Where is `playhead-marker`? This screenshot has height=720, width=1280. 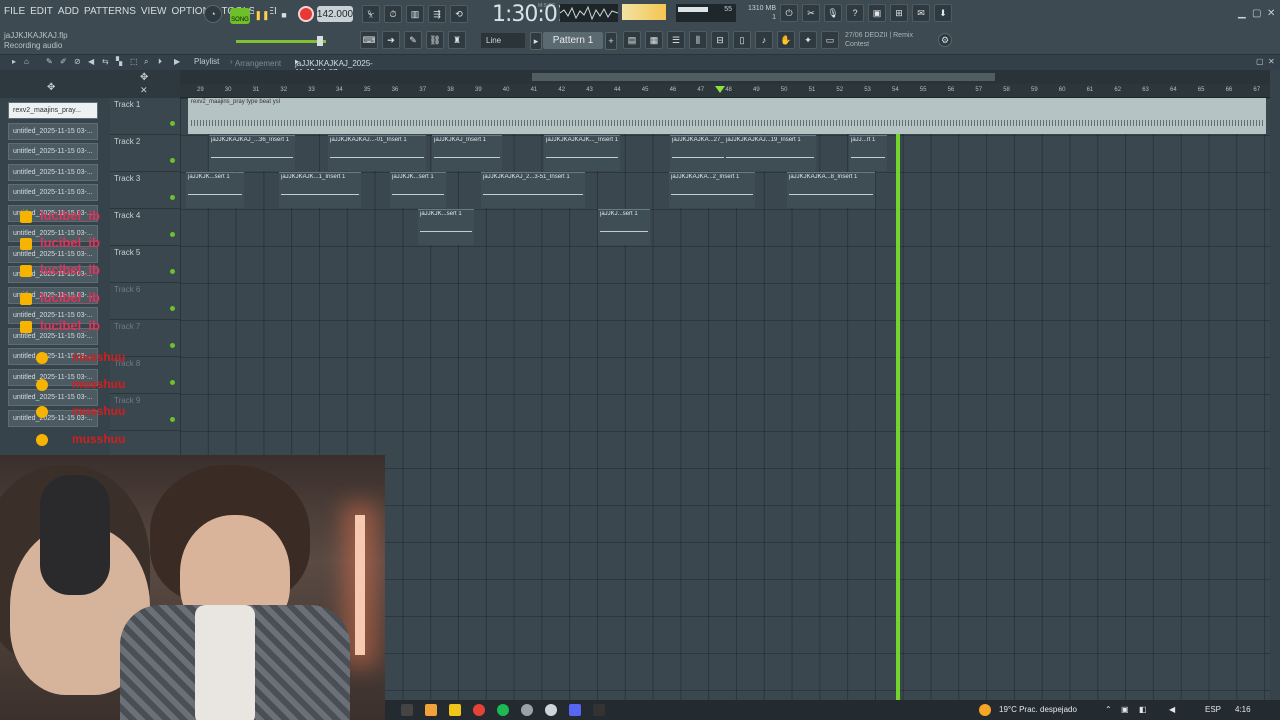 playhead-marker is located at coordinates (720, 89).